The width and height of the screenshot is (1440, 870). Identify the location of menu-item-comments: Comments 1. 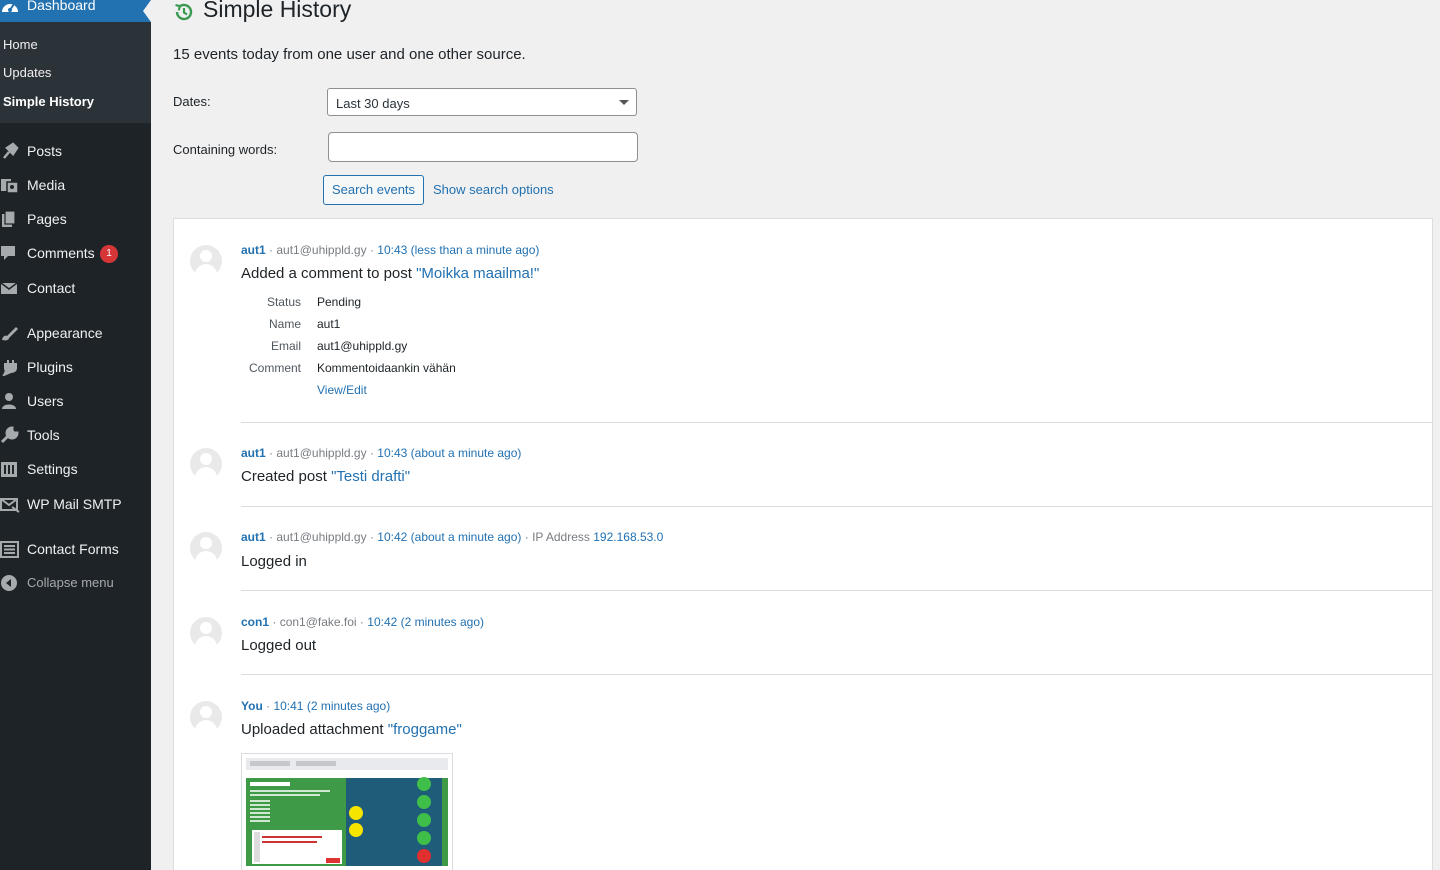
(75, 253).